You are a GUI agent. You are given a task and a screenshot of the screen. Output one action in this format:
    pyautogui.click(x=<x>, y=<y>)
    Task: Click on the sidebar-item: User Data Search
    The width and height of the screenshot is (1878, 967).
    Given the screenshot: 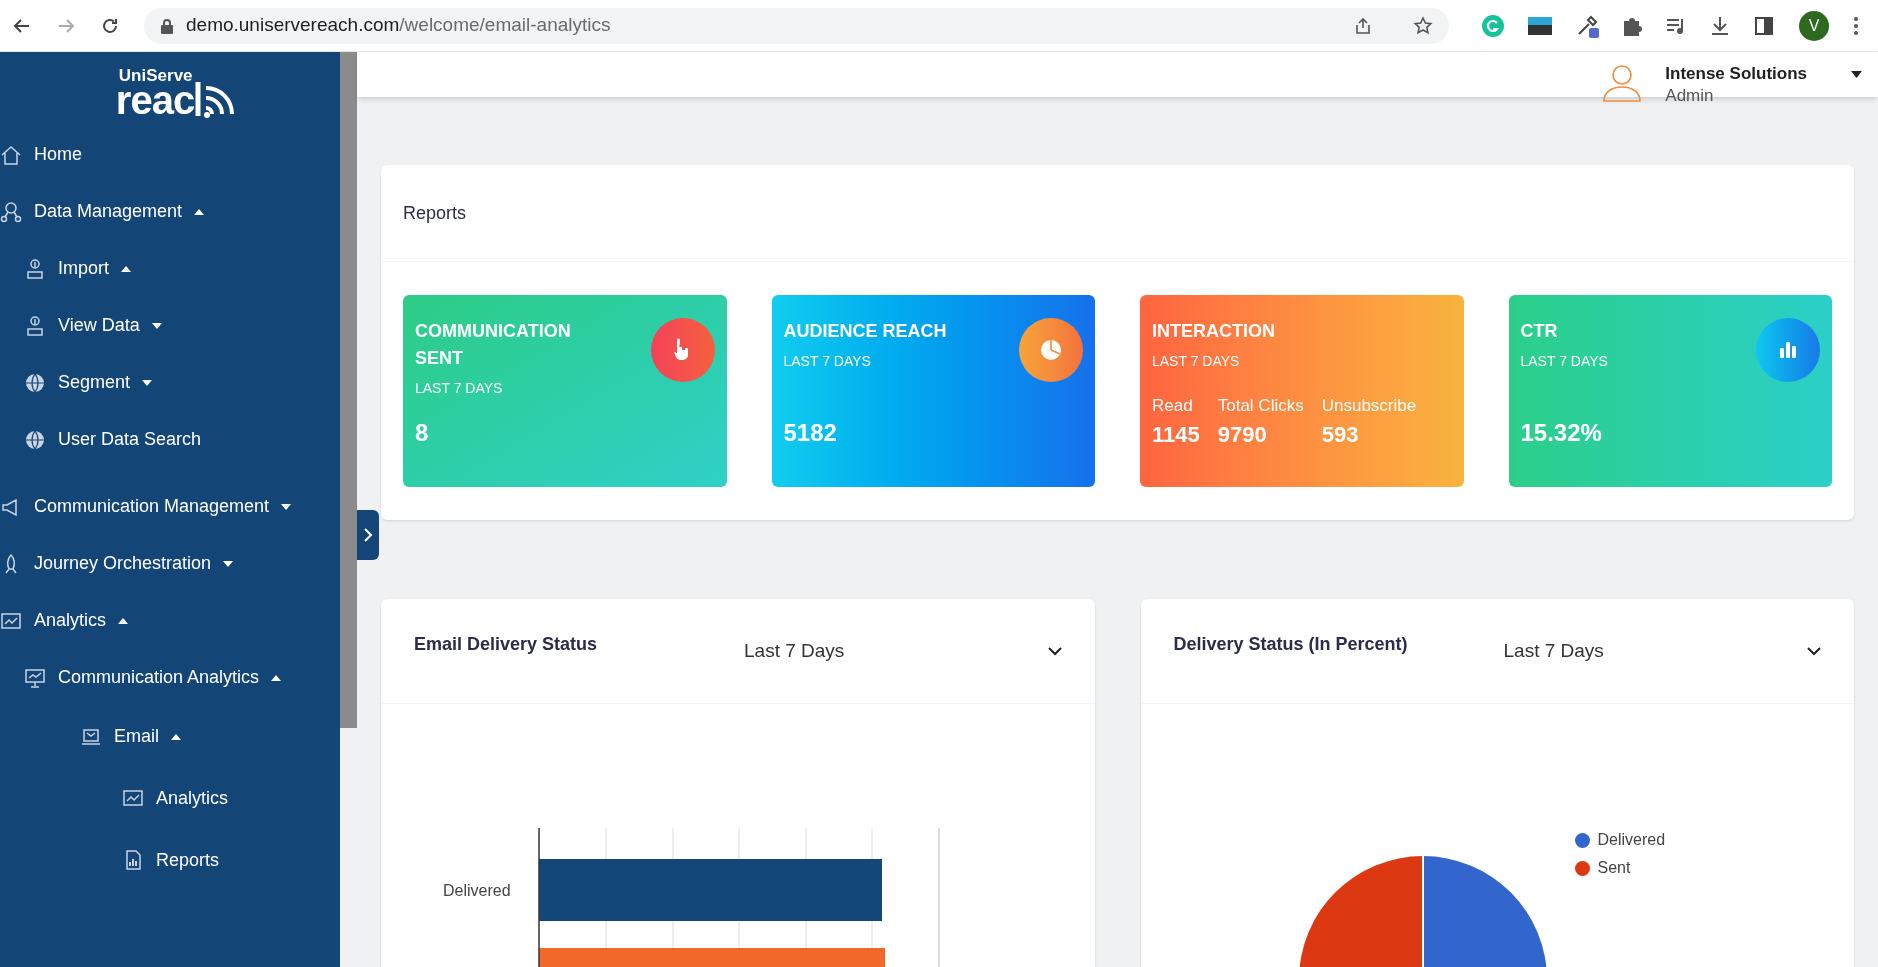 What is the action you would take?
    pyautogui.click(x=170, y=439)
    